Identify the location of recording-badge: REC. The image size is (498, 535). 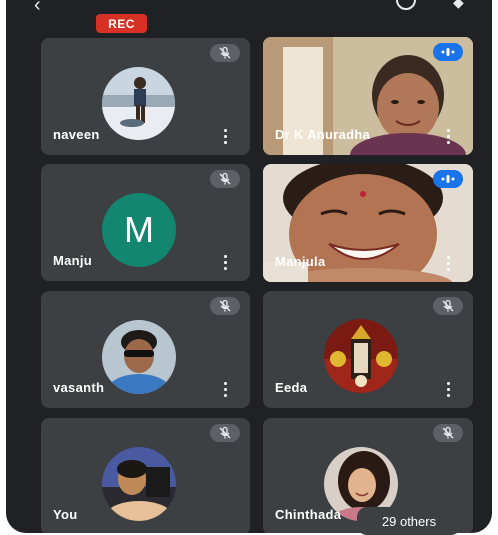
(121, 23).